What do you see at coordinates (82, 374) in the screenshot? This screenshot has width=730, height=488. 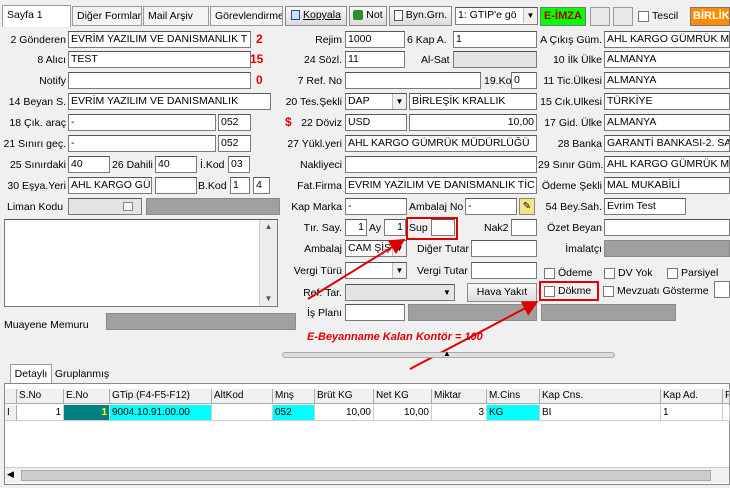 I see `tab-gruplanmis: Gruplanmış` at bounding box center [82, 374].